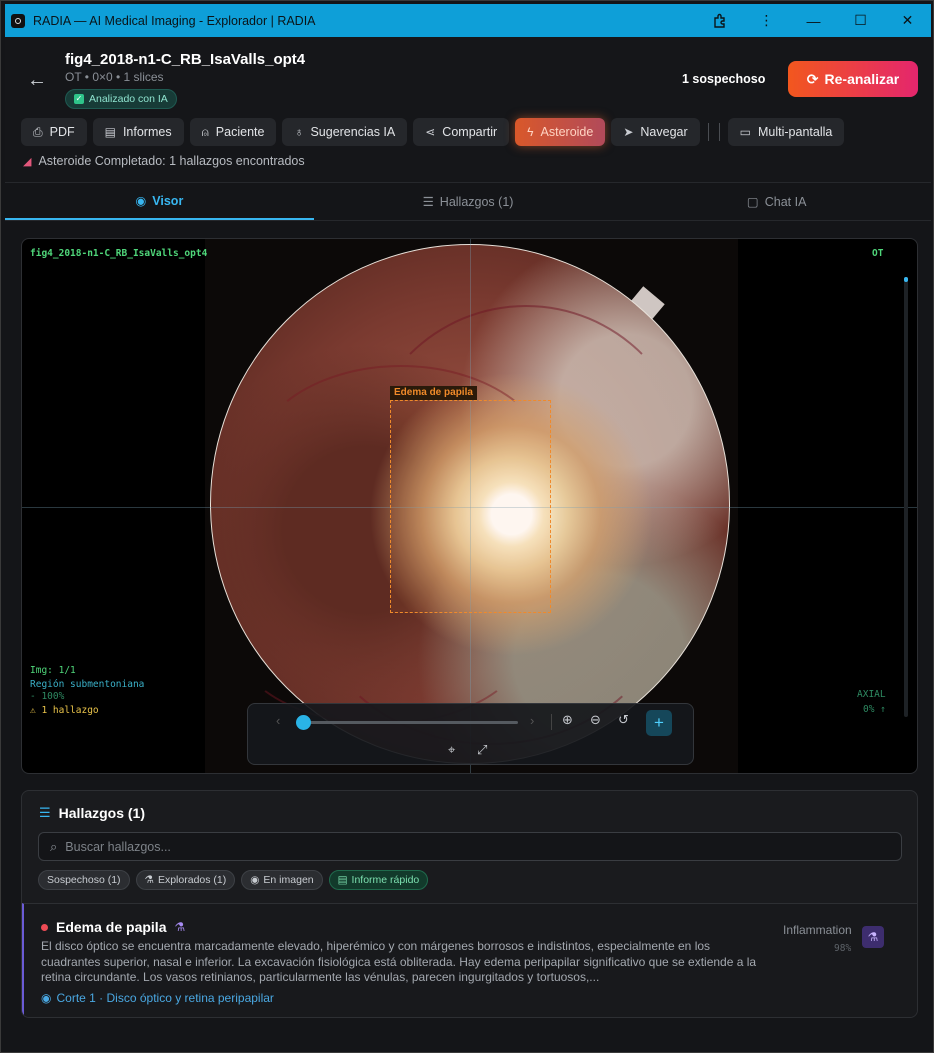 The image size is (934, 1053). I want to click on overlay-filename: fig4_2018-n1-C_RB_IsaValls_opt4, so click(119, 253).